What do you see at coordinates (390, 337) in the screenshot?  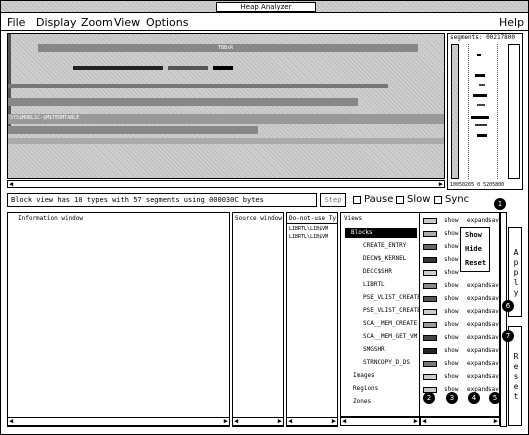 I see `views-item: SCA__MEM_GET_VM` at bounding box center [390, 337].